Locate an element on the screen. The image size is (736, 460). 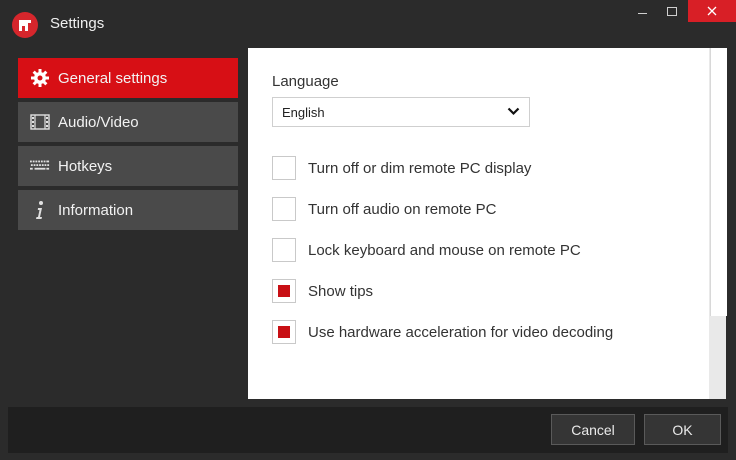
gear-icon is located at coordinates (40, 78).